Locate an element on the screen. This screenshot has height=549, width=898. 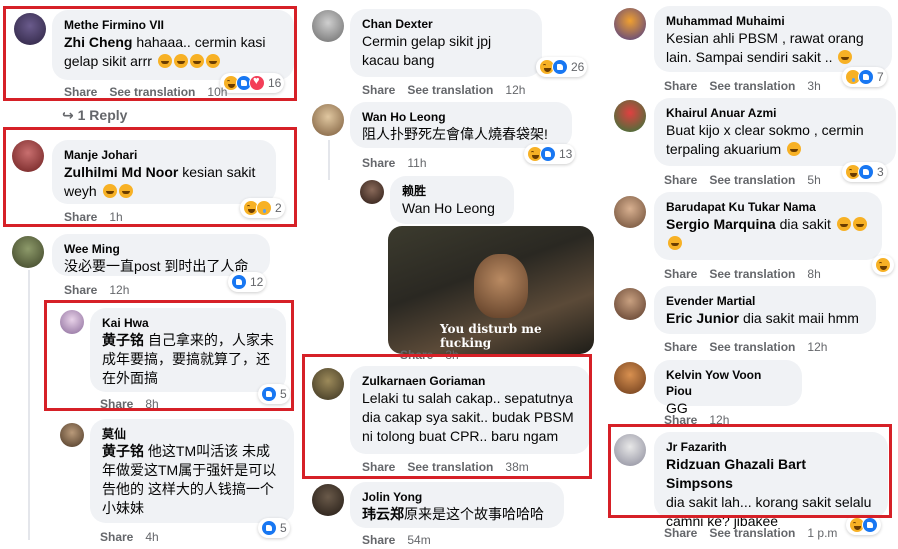
timestamp: 11h is located at coordinates (416, 163).